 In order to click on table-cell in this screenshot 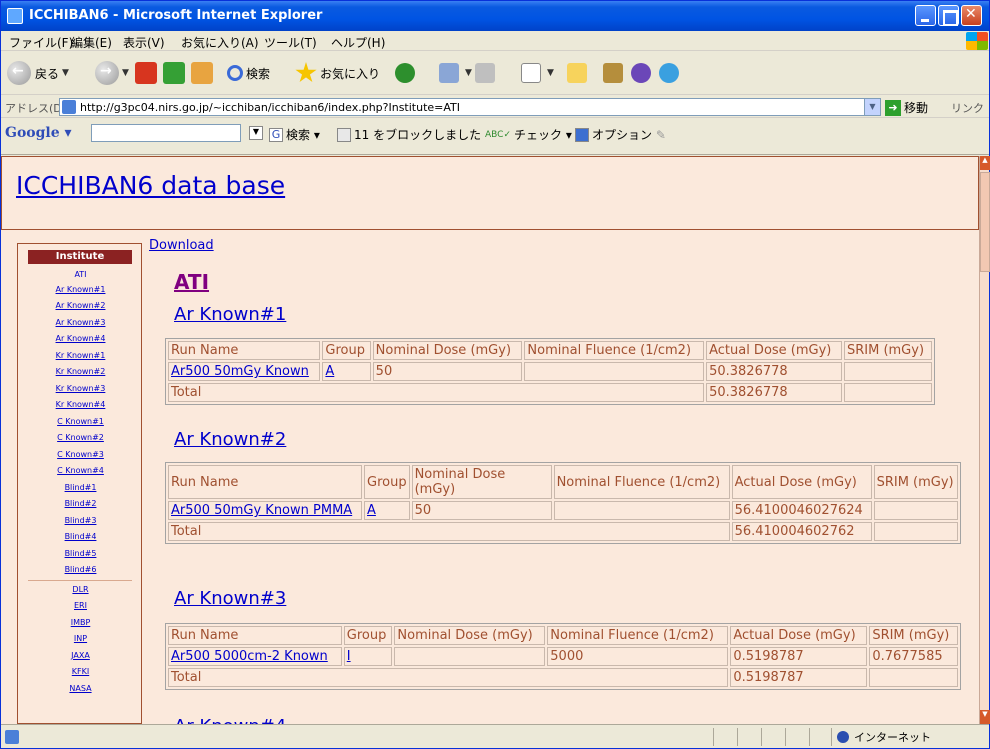, I will do `click(913, 677)`.